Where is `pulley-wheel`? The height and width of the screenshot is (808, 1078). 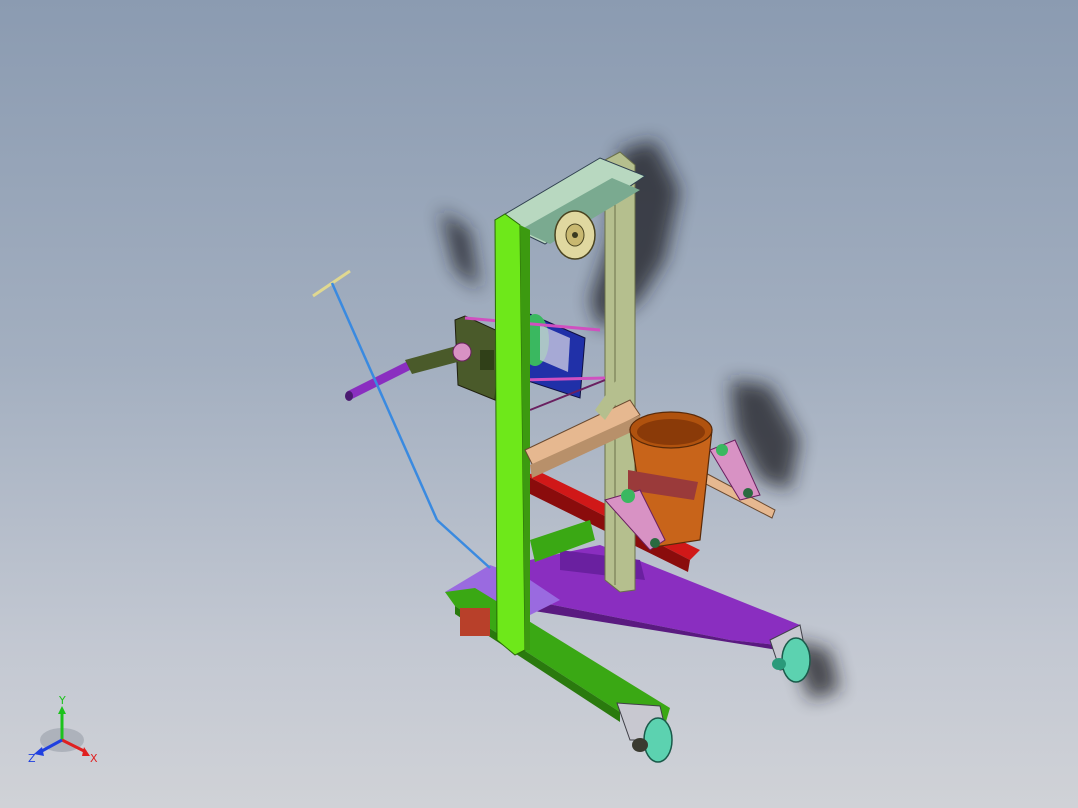 pulley-wheel is located at coordinates (575, 235).